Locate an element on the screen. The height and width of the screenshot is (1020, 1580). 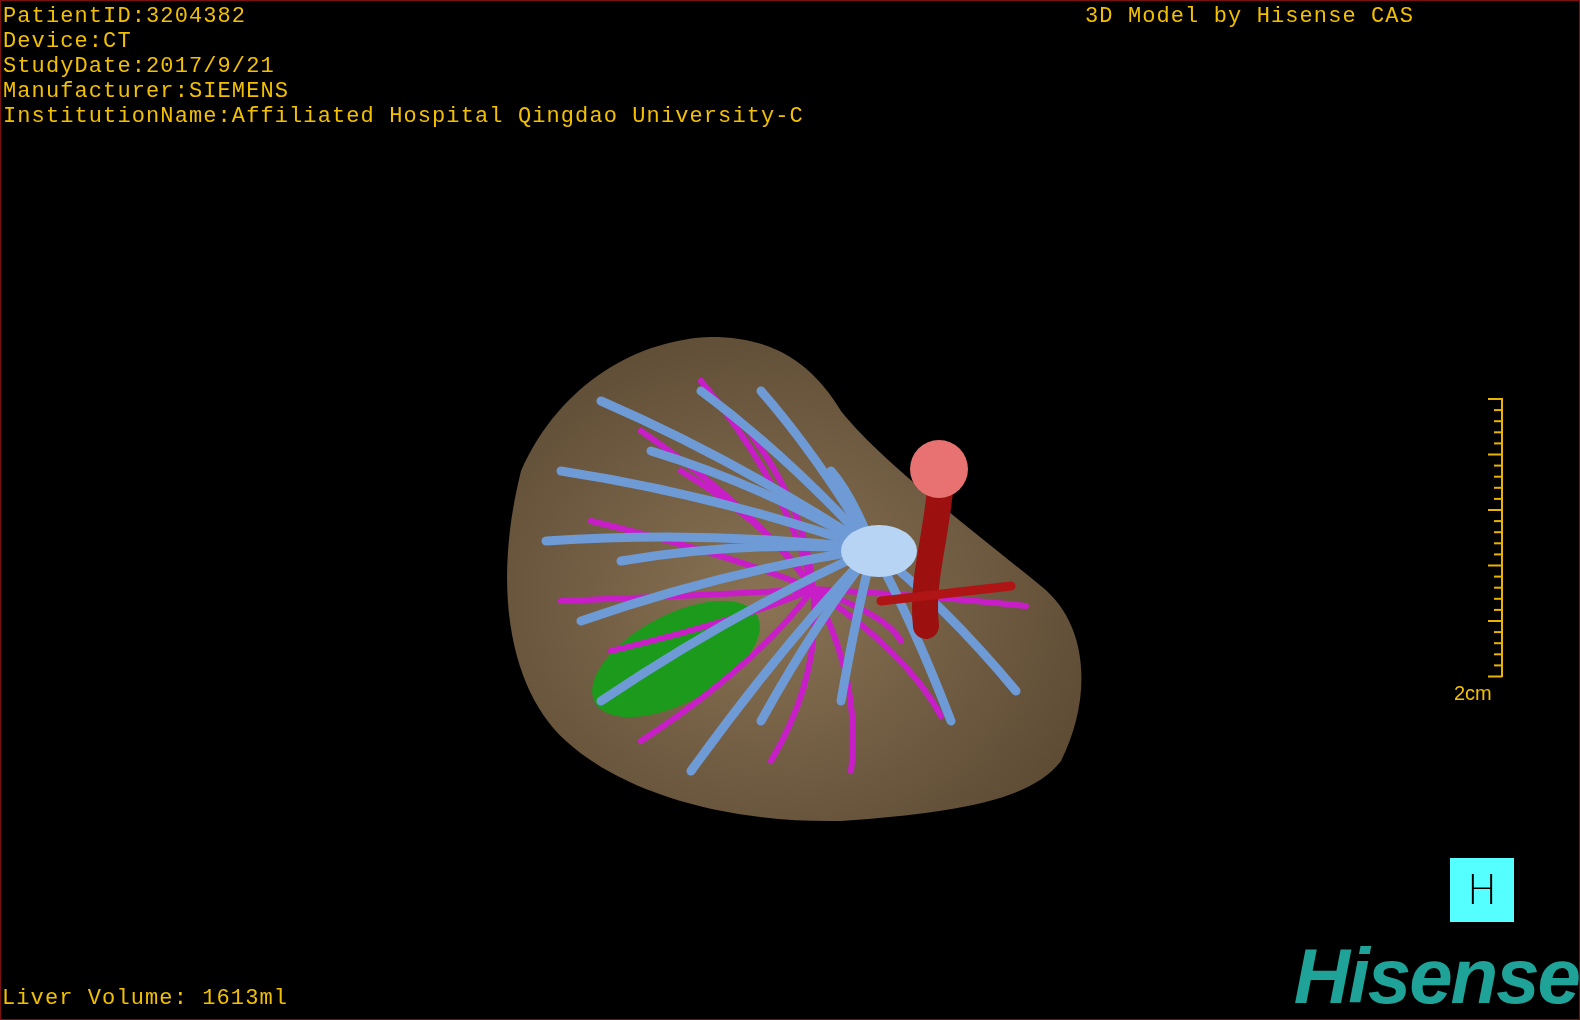
study-info-text: StudyDate:2017/9/21 is located at coordinates (139, 66).